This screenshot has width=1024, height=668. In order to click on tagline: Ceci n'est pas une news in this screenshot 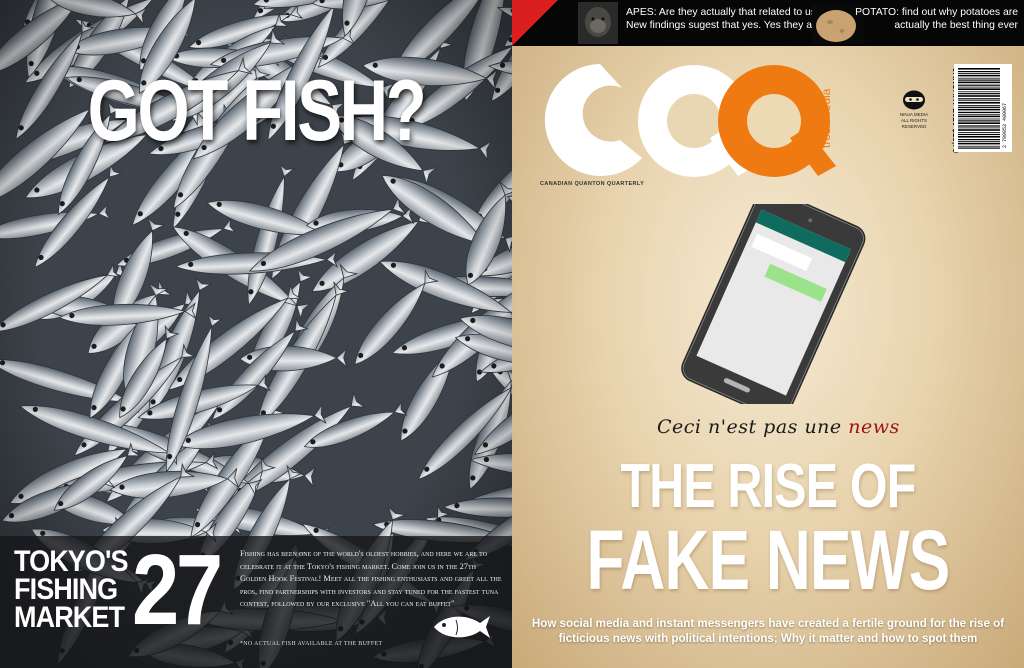, I will do `click(778, 427)`.